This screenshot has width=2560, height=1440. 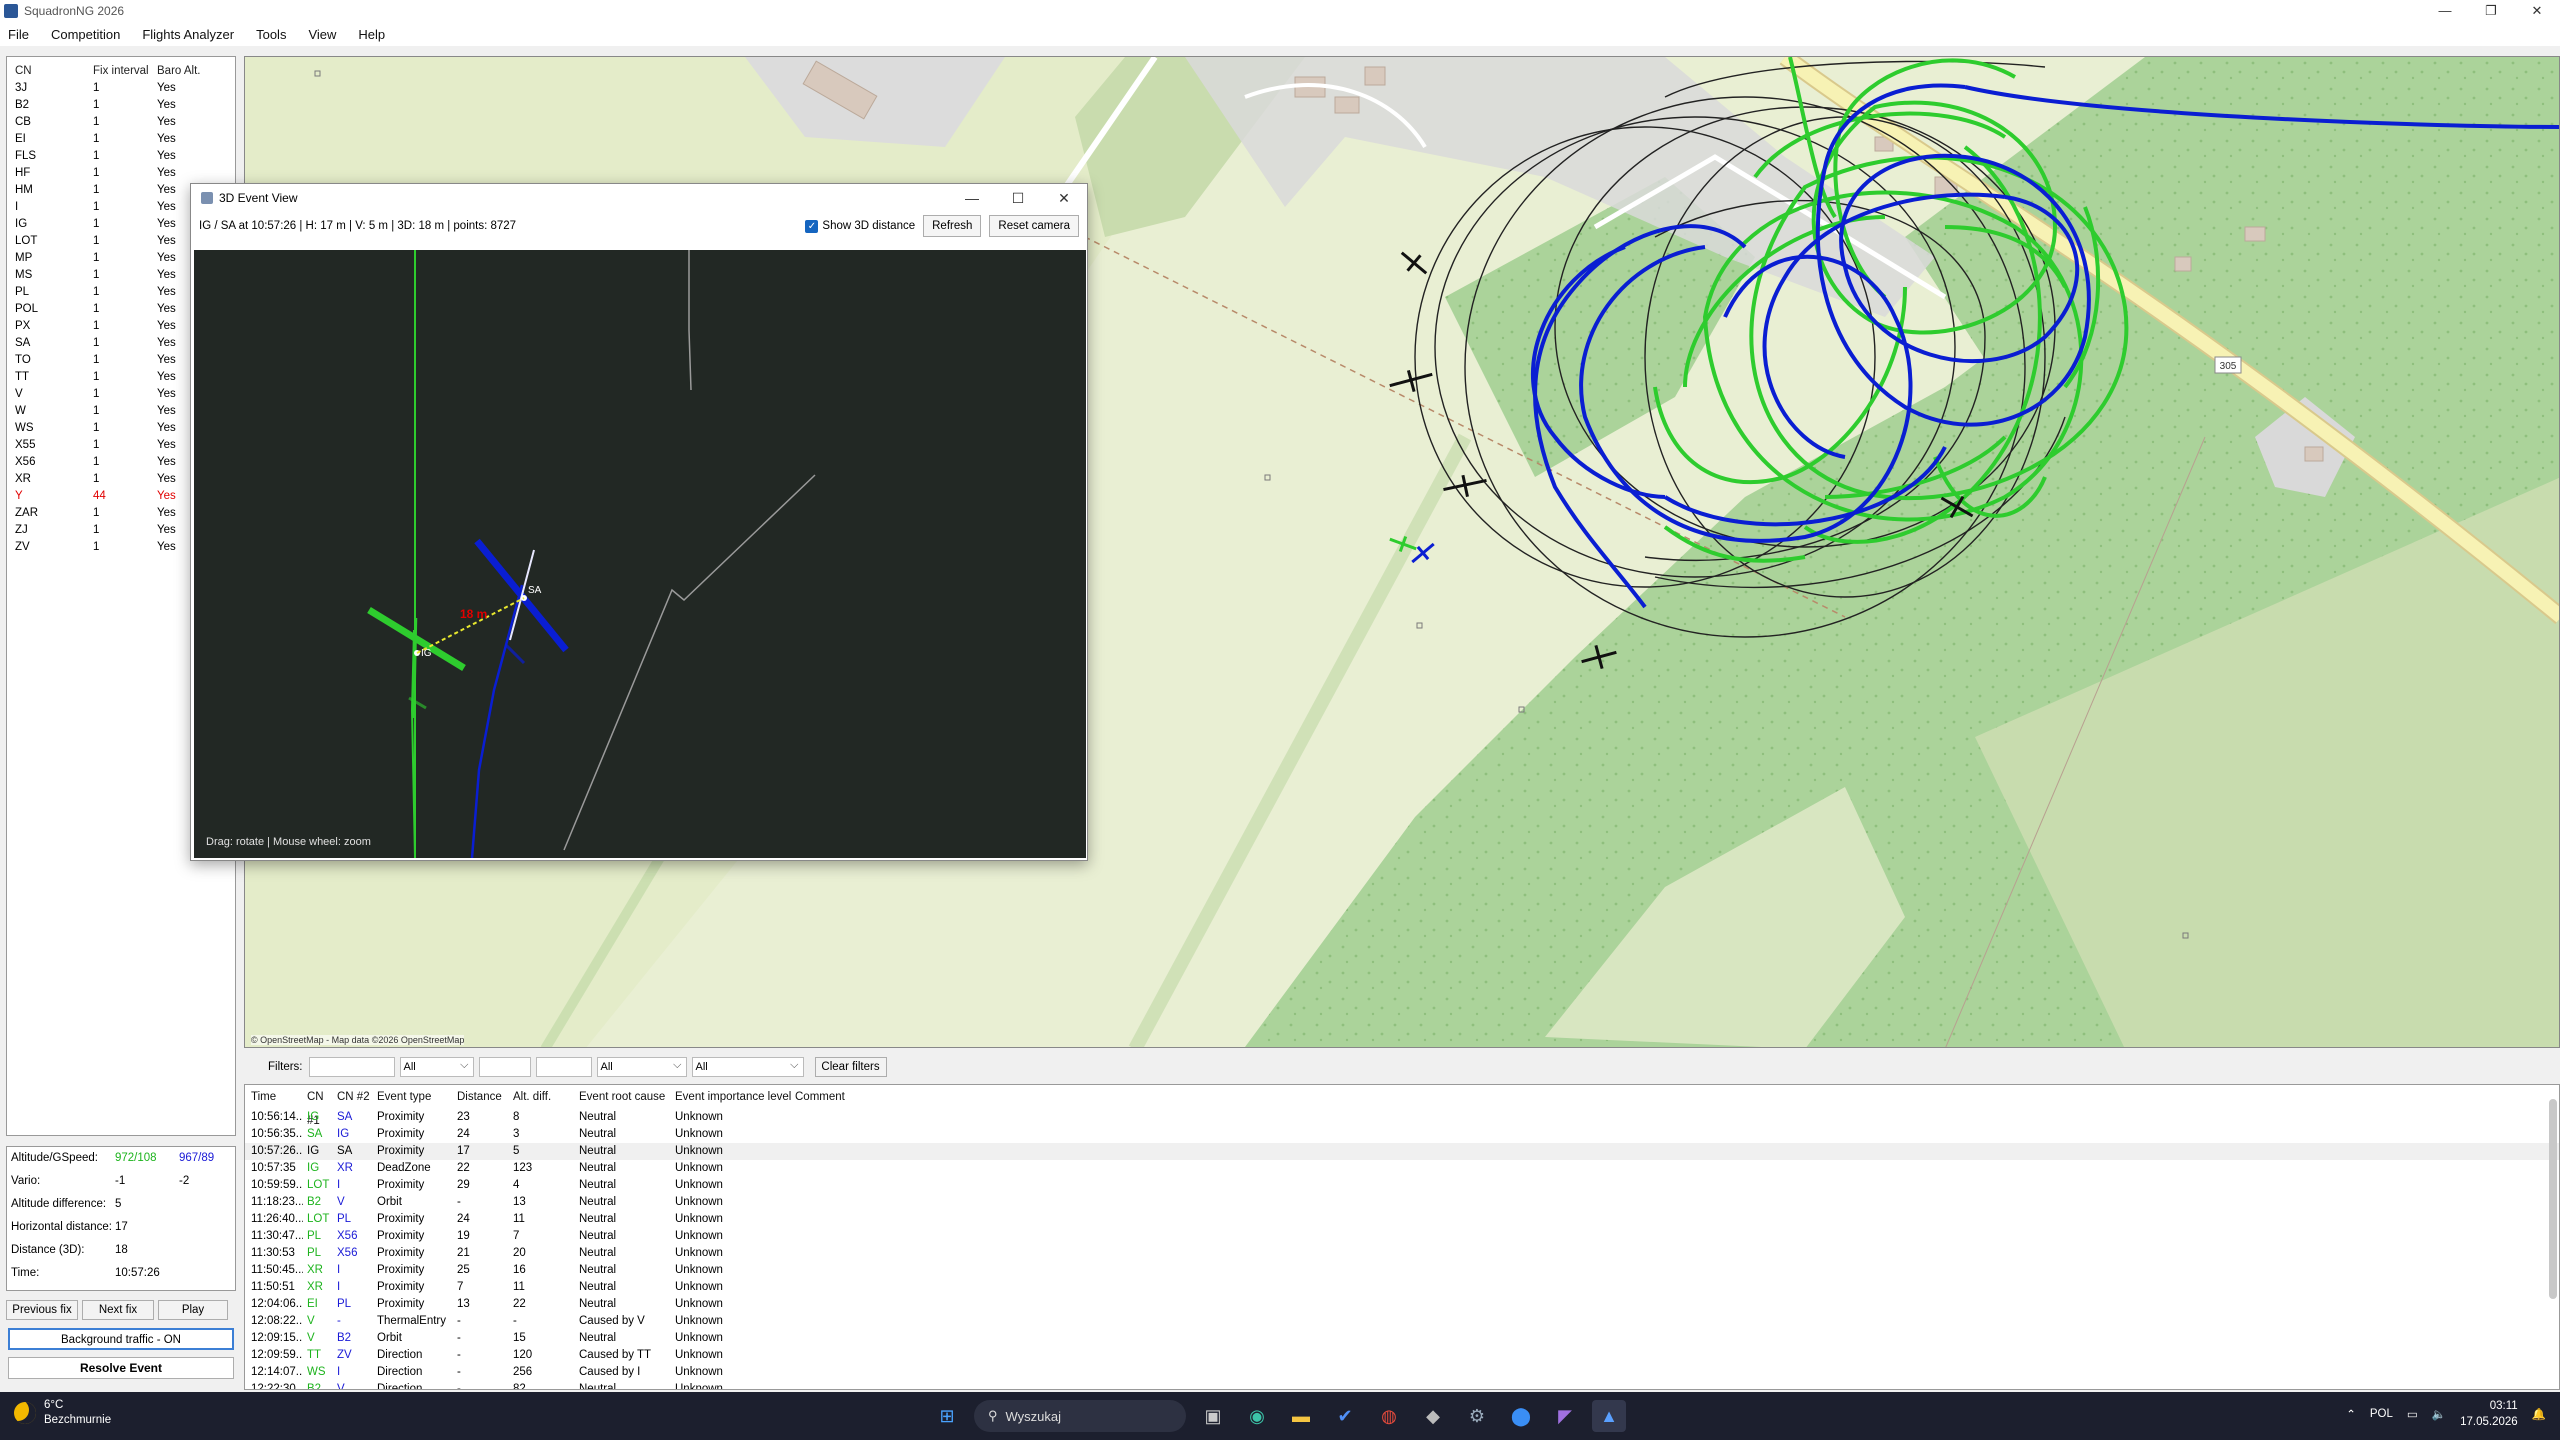 I want to click on filter-time-input, so click(x=351, y=1067).